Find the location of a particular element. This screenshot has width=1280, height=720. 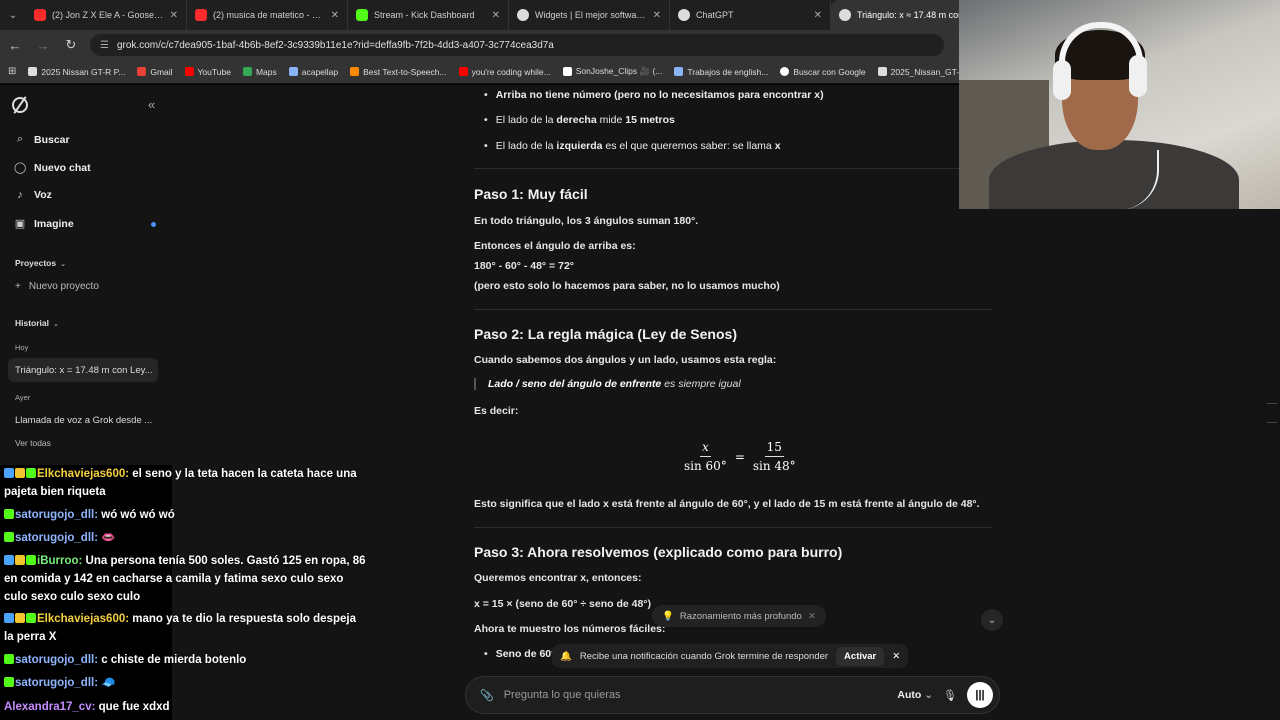

prompt-input: Pregunta lo que quieras is located at coordinates (696, 695).